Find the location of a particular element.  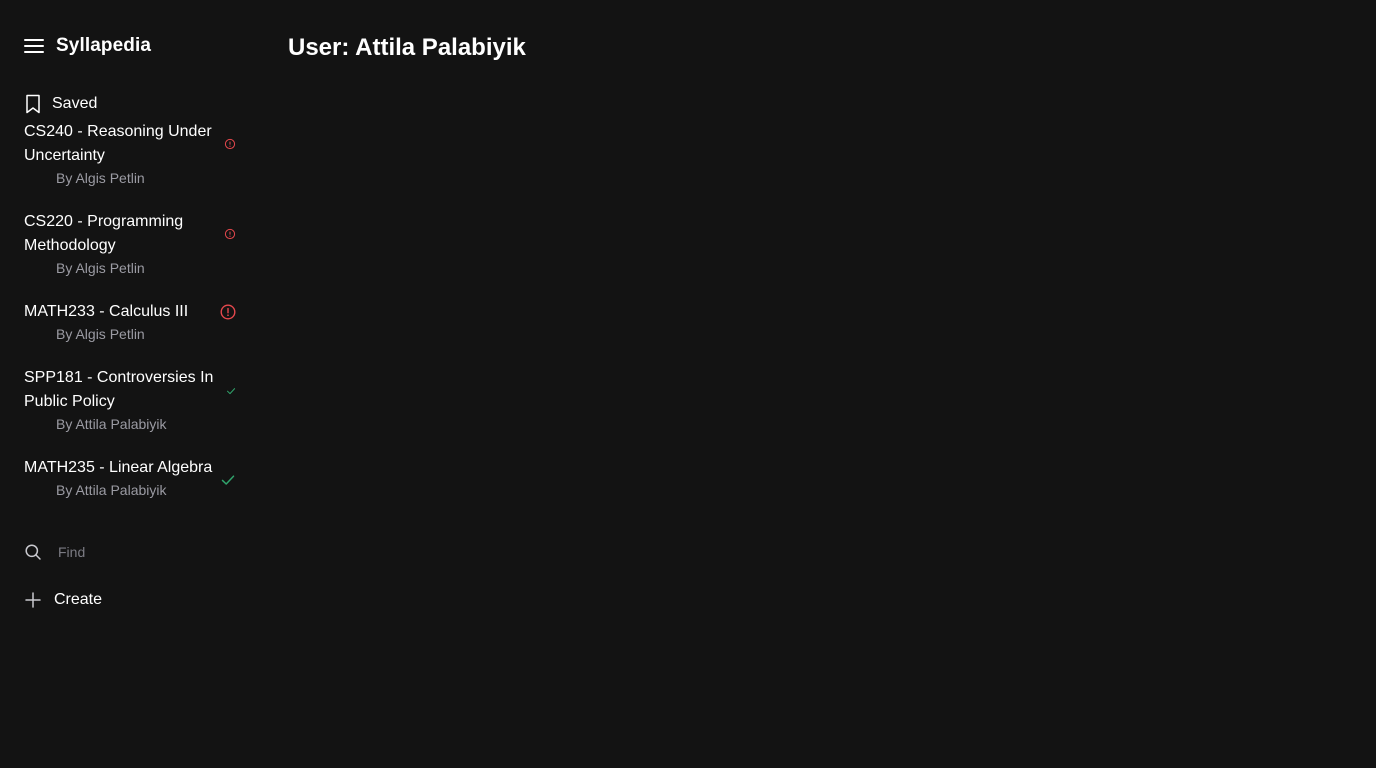

brand: Syllapedia is located at coordinates (87, 46).